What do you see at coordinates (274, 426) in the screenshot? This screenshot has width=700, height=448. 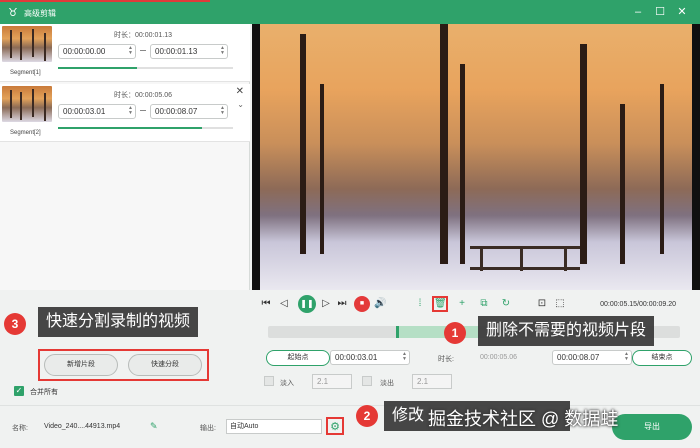 I see `output-select: 自动Auto` at bounding box center [274, 426].